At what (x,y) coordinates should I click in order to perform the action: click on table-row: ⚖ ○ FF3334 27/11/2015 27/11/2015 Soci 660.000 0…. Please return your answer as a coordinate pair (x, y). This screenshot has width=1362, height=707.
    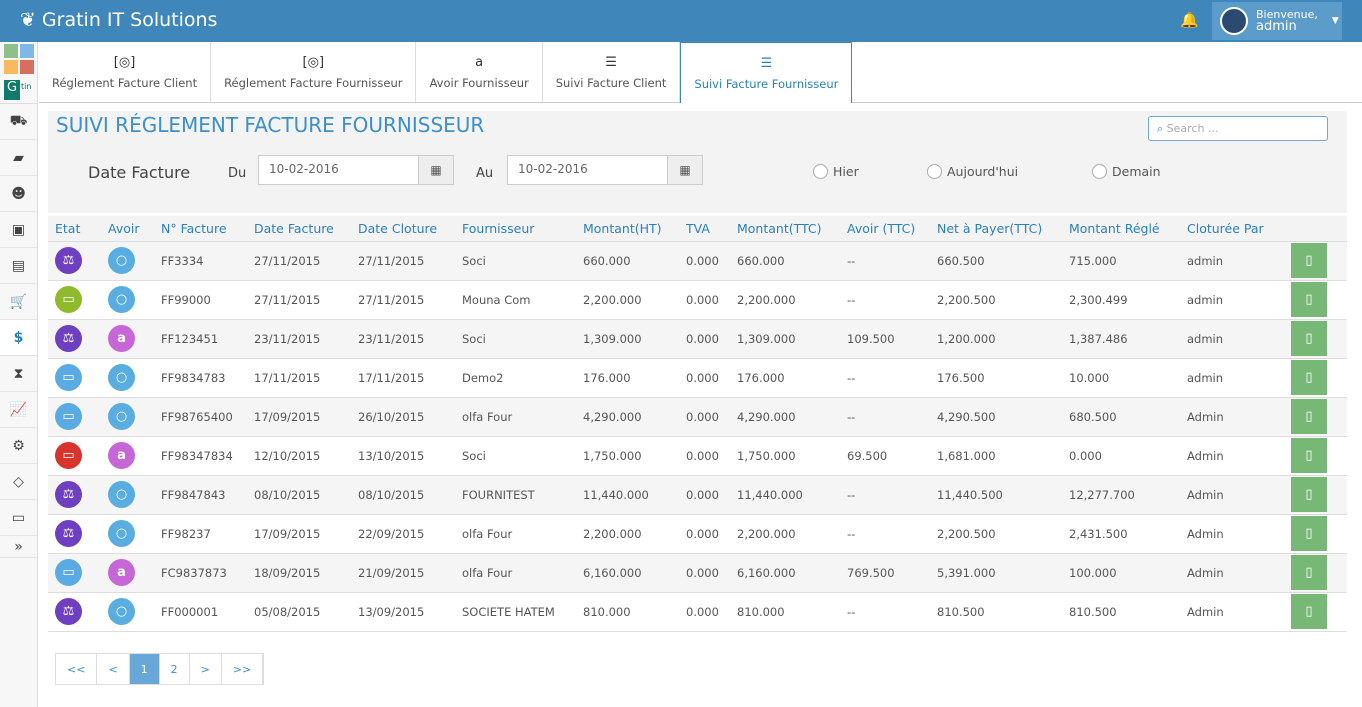
    Looking at the image, I should click on (697, 261).